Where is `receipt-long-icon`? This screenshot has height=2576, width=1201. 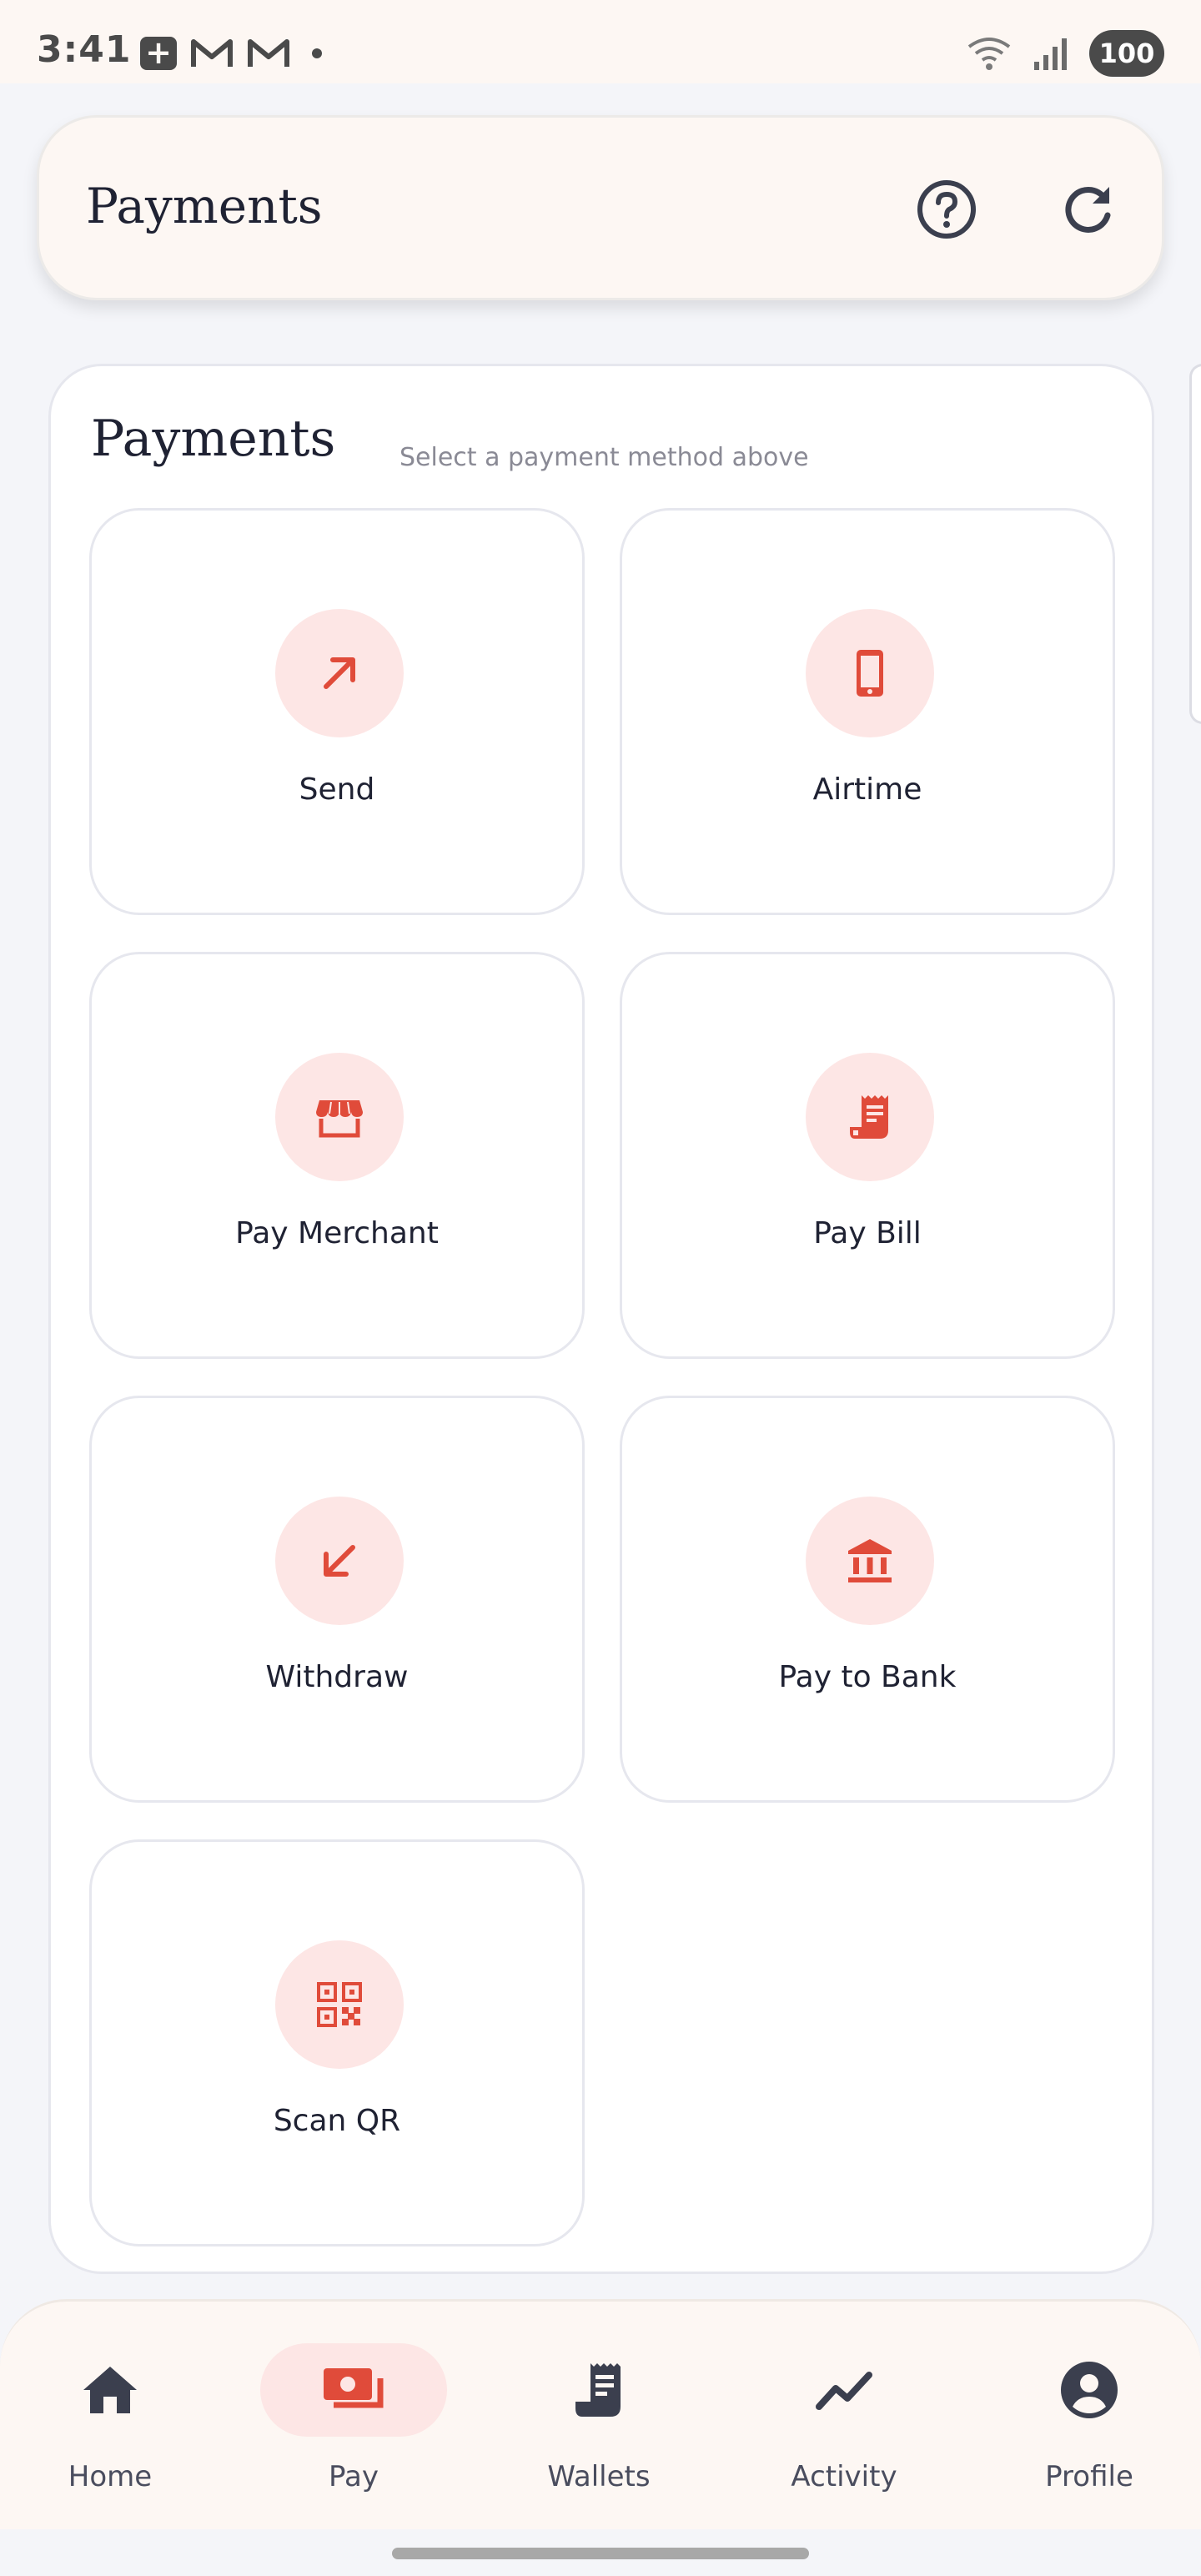
receipt-long-icon is located at coordinates (598, 2390).